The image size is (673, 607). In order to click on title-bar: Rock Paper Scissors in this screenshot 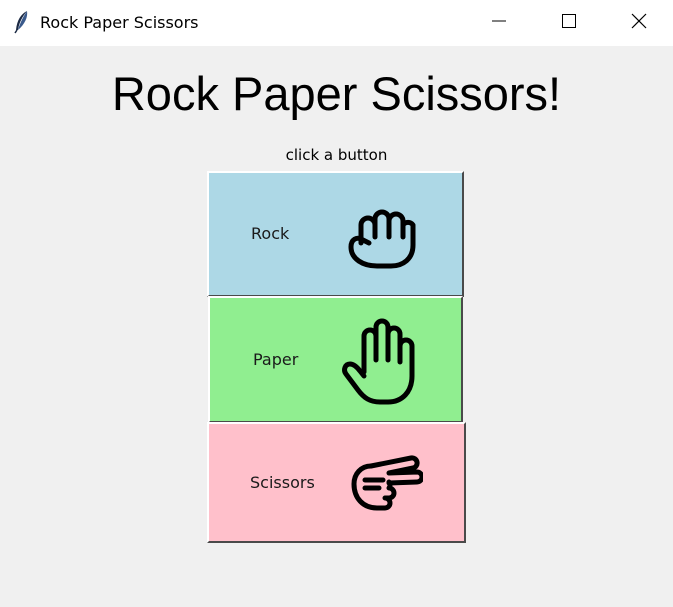, I will do `click(336, 23)`.